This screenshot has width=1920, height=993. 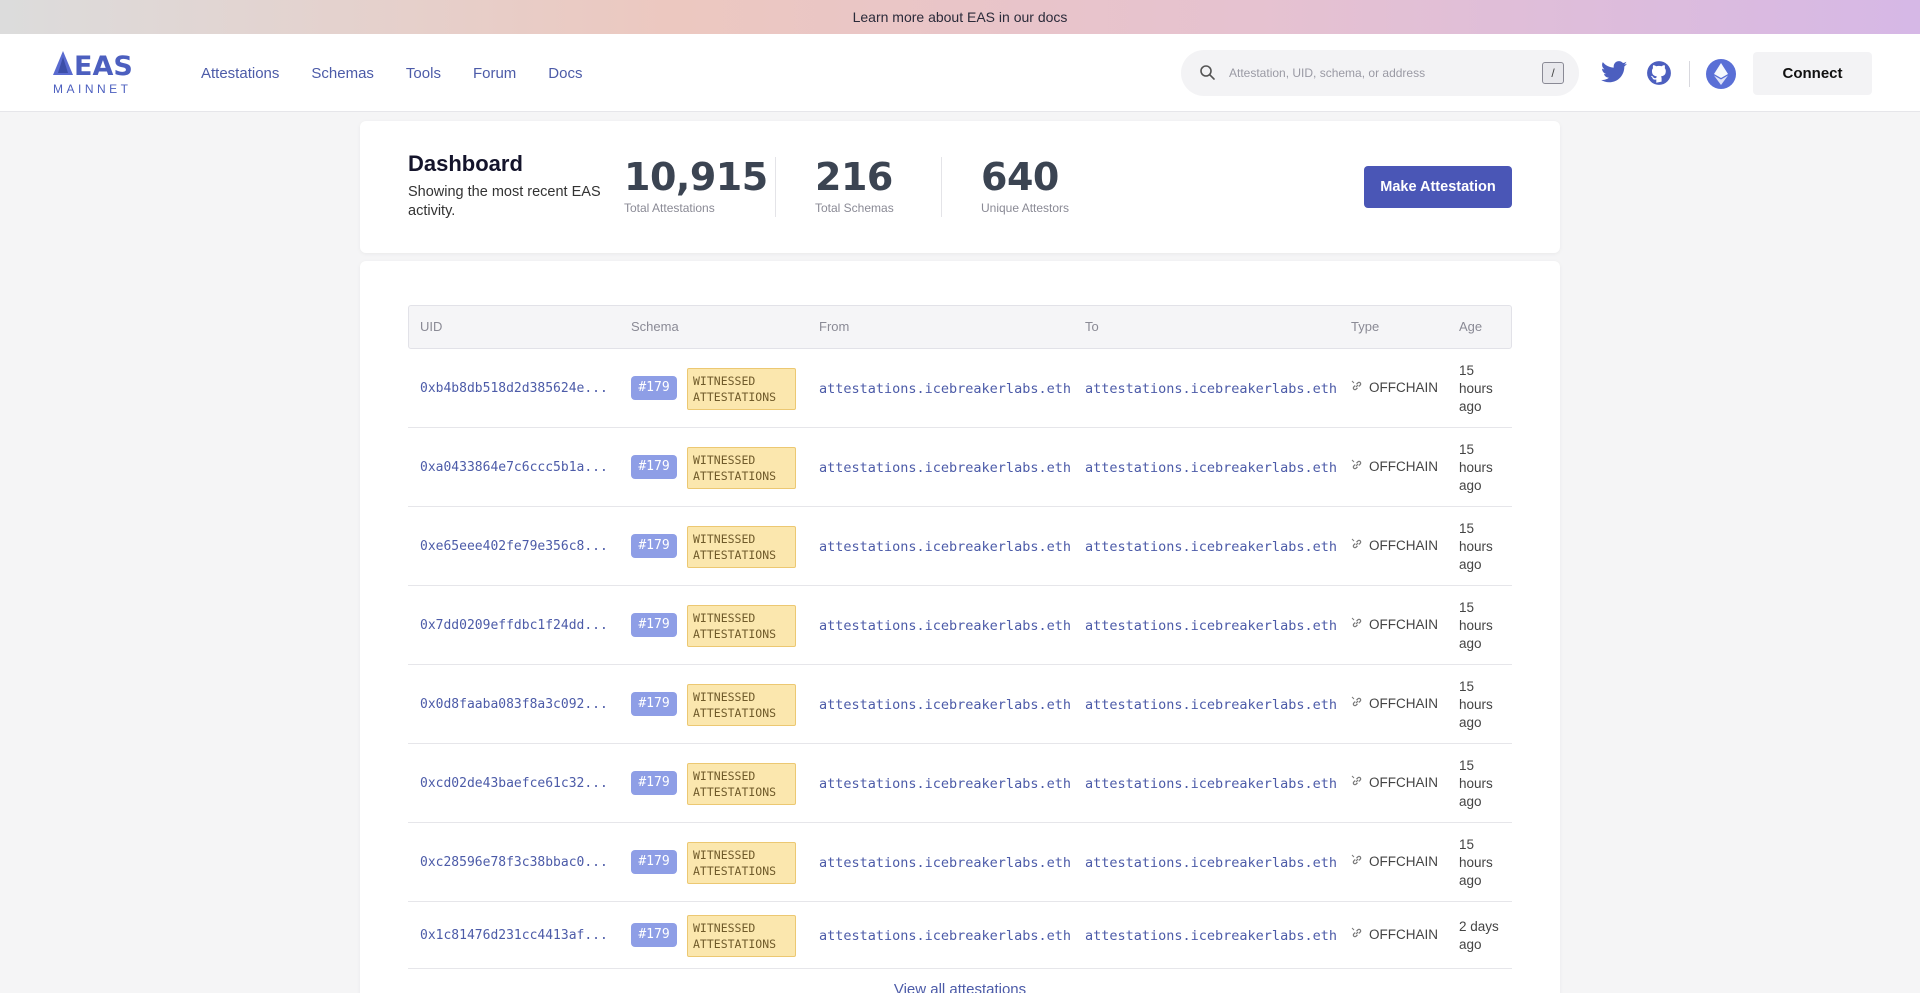 What do you see at coordinates (960, 327) in the screenshot?
I see `table-header: UID Schema From To Type Age` at bounding box center [960, 327].